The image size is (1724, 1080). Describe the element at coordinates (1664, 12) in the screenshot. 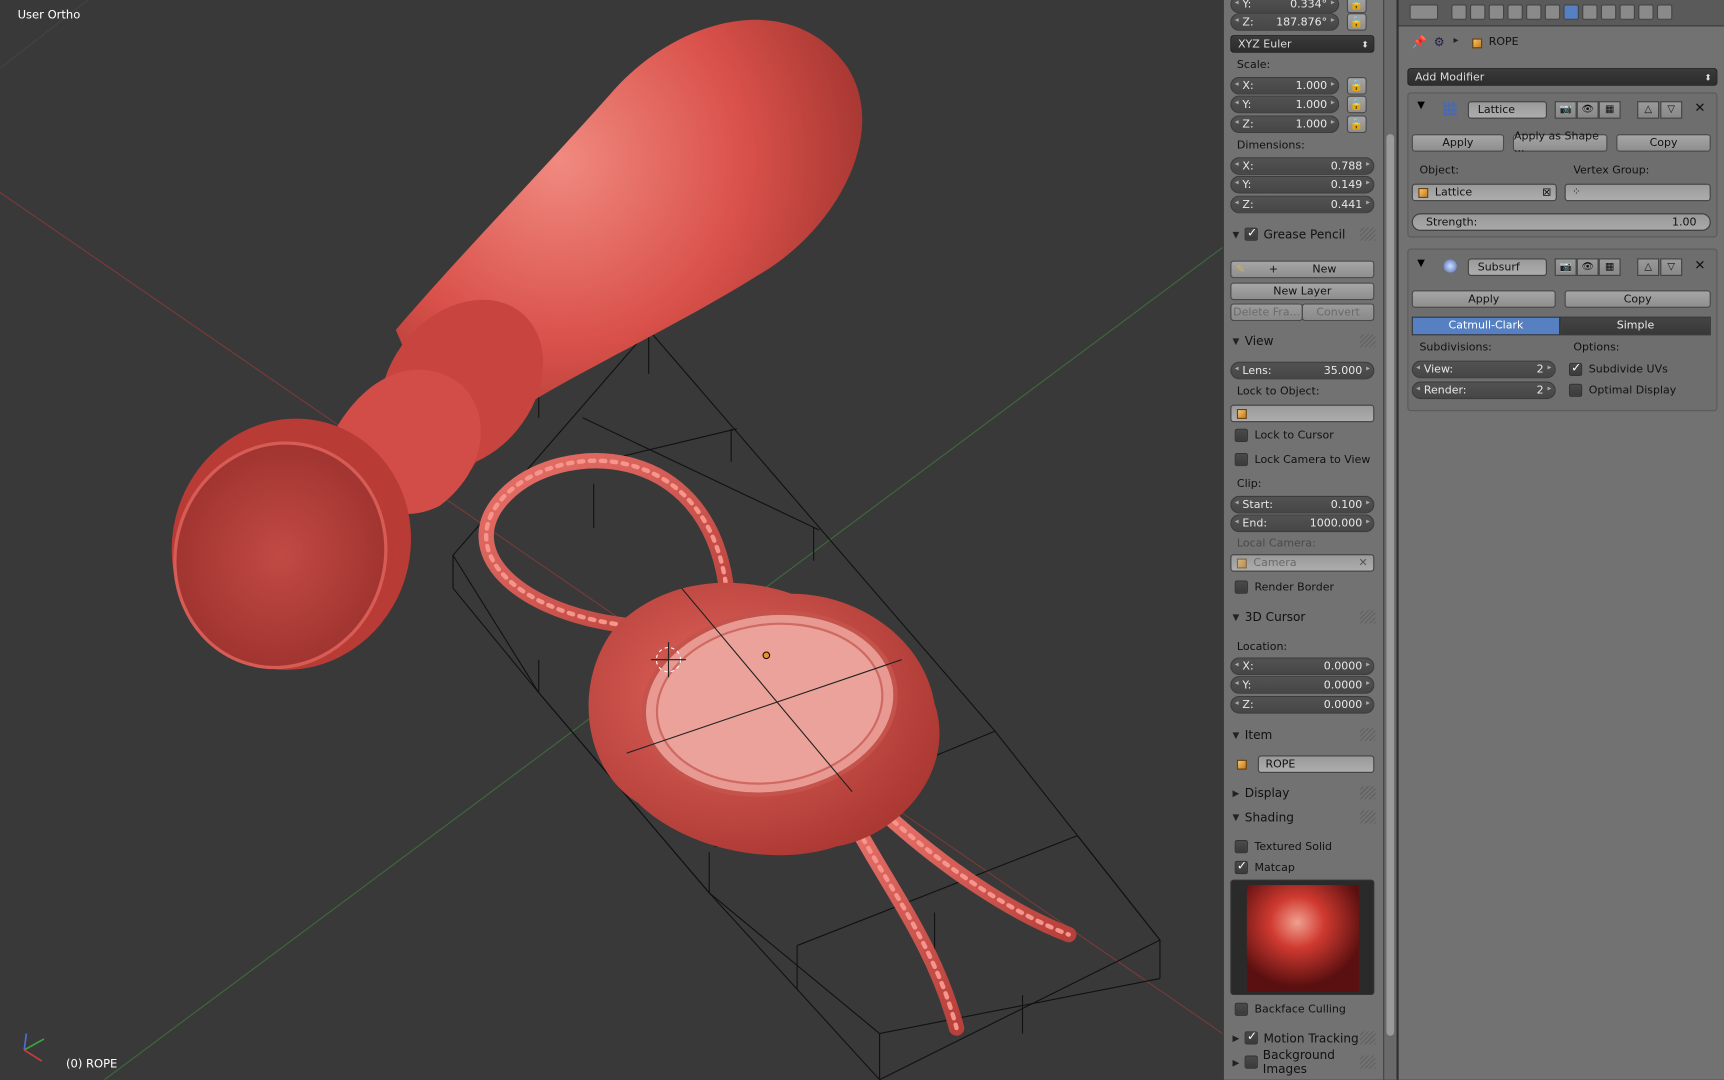

I see `physics-tab-icon` at that location.